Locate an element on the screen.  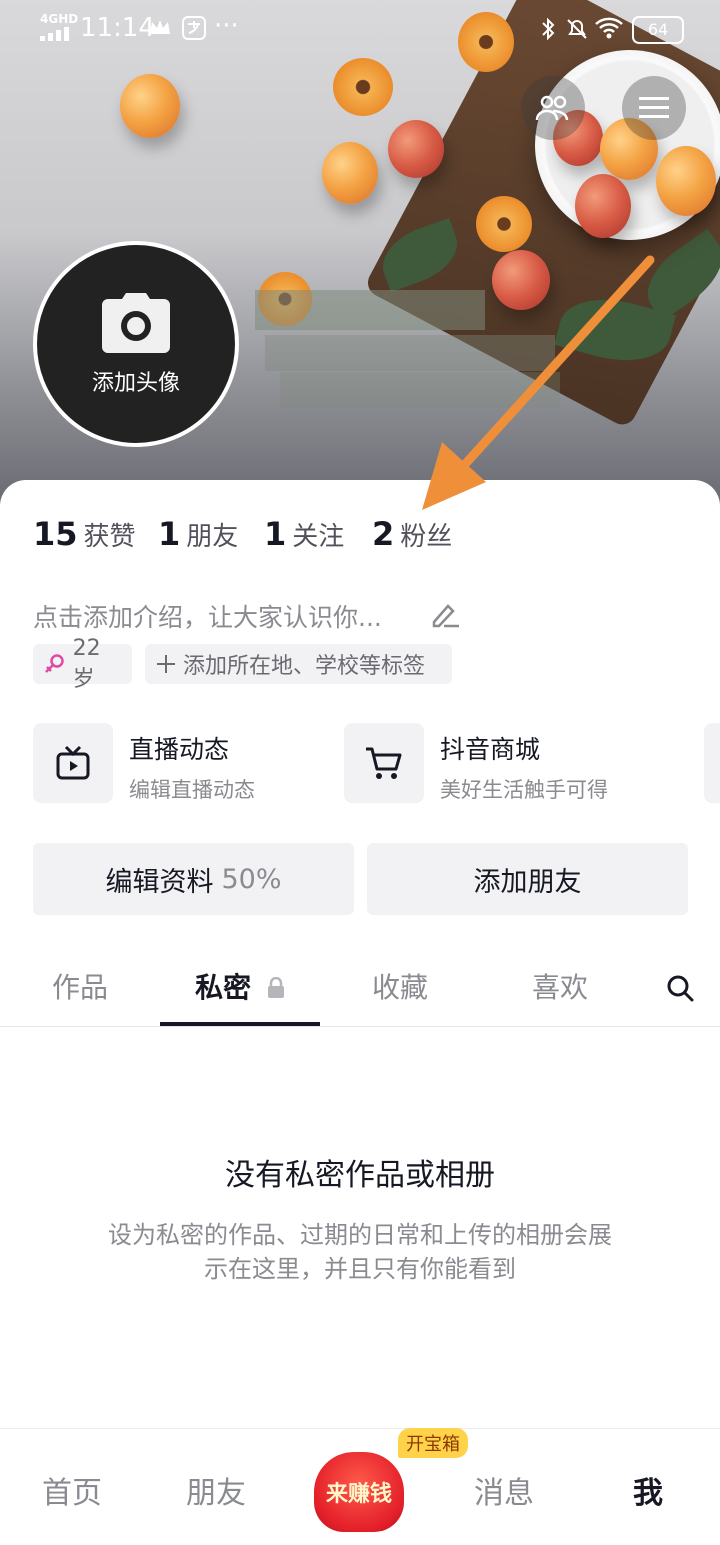
likes-stat: 15 获赞 is located at coordinates (84, 534).